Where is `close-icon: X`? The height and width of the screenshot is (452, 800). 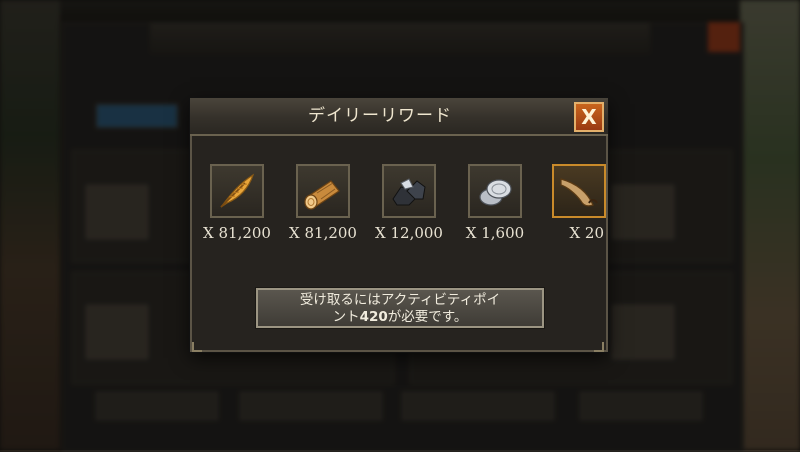
close-icon: X is located at coordinates (589, 117).